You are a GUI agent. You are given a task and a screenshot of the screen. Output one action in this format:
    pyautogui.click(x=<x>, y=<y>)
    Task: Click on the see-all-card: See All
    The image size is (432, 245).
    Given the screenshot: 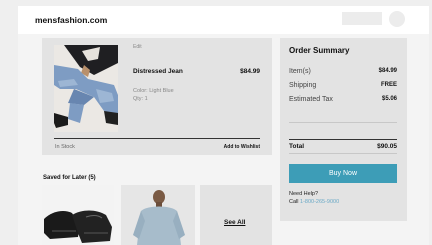 What is the action you would take?
    pyautogui.click(x=236, y=215)
    